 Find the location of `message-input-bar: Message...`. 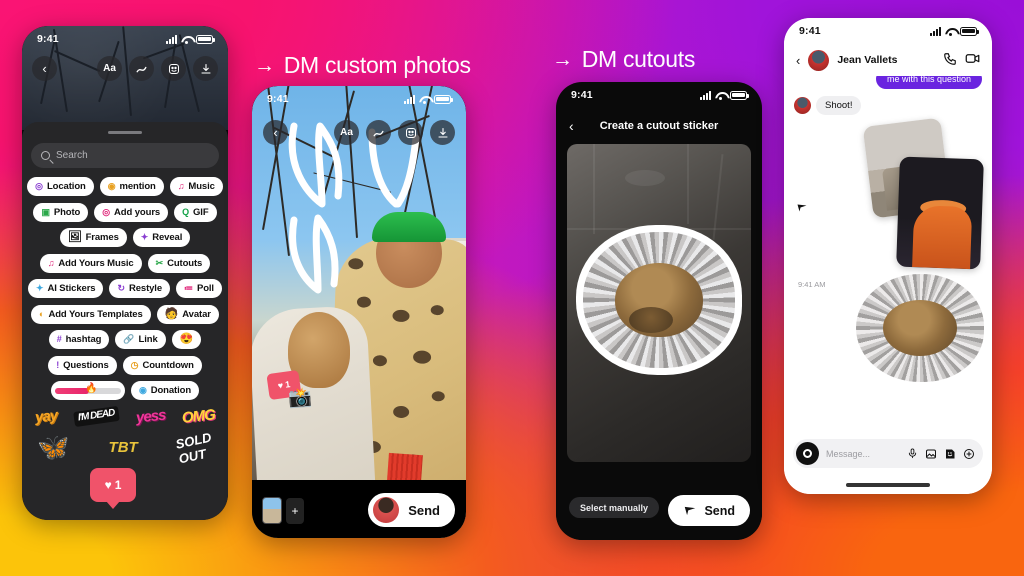

message-input-bar: Message... is located at coordinates (888, 453).